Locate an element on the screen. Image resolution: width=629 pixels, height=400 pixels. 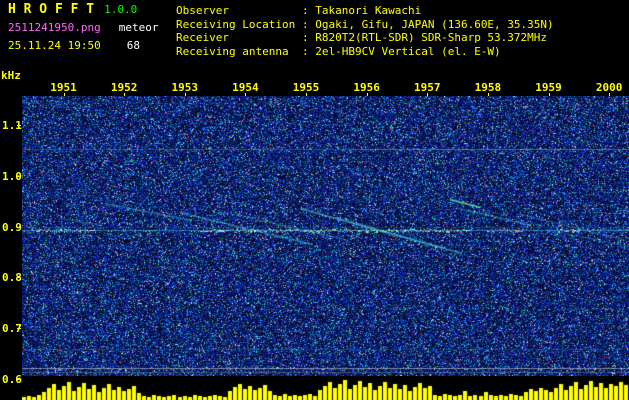
info-label: Receiving antenna is located at coordinates (232, 51).